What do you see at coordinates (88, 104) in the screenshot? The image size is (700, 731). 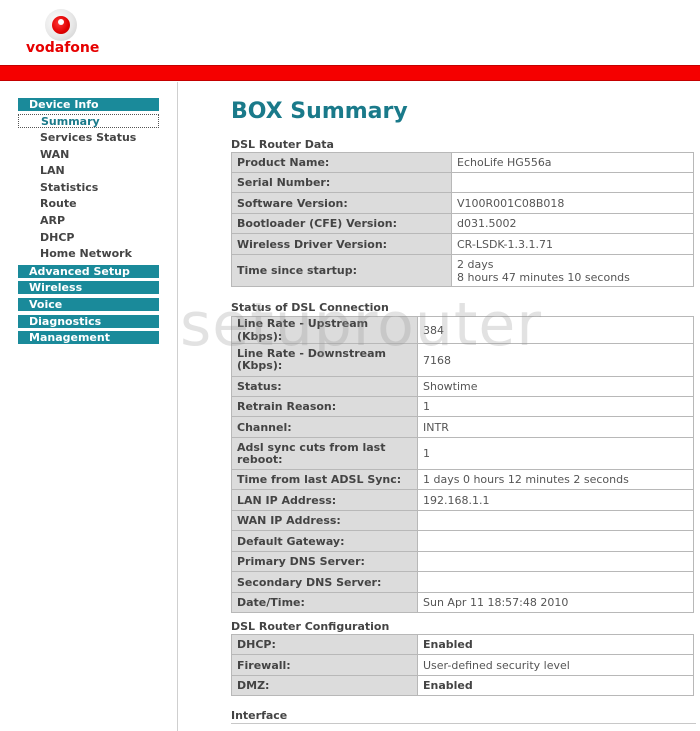 I see `menu-device-info: Device Info` at bounding box center [88, 104].